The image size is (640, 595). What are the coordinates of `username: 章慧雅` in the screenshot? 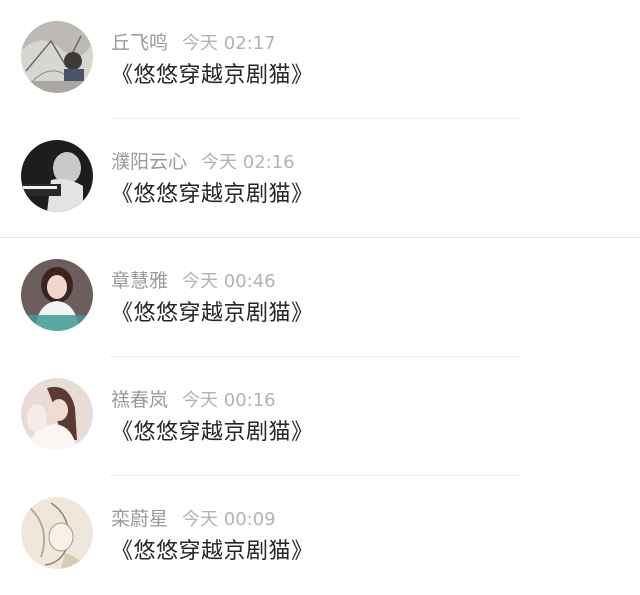 It's located at (139, 281).